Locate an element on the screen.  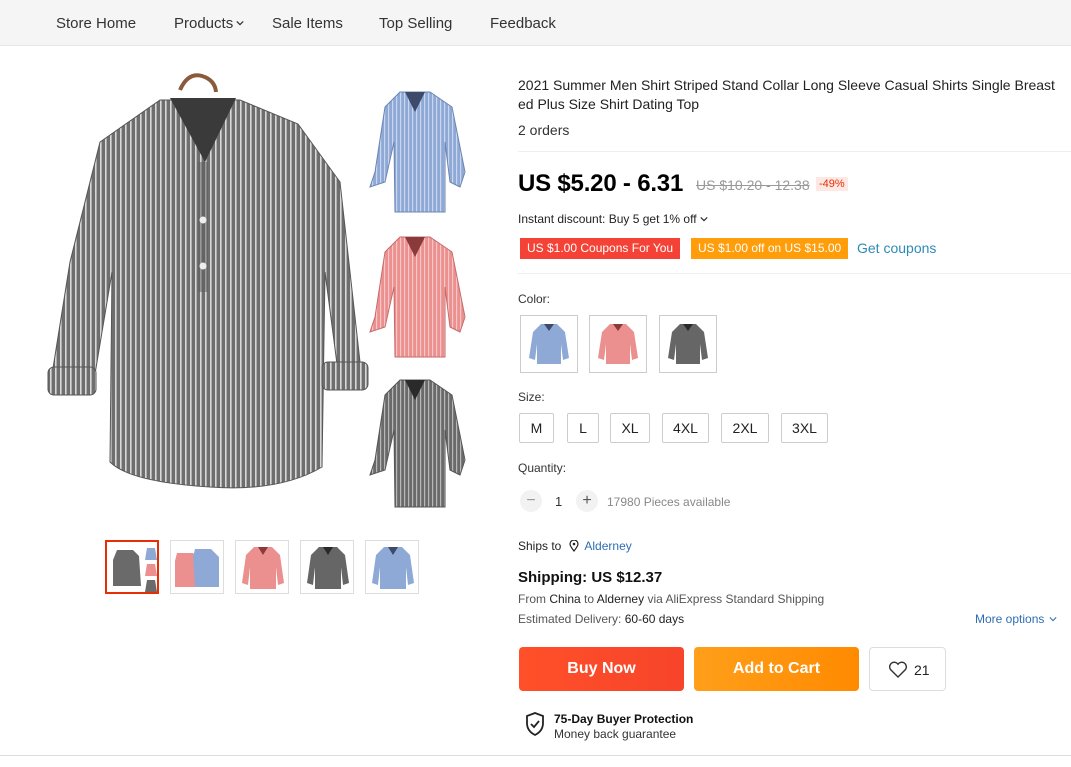
ships-to-location: Alderney is located at coordinates (607, 546).